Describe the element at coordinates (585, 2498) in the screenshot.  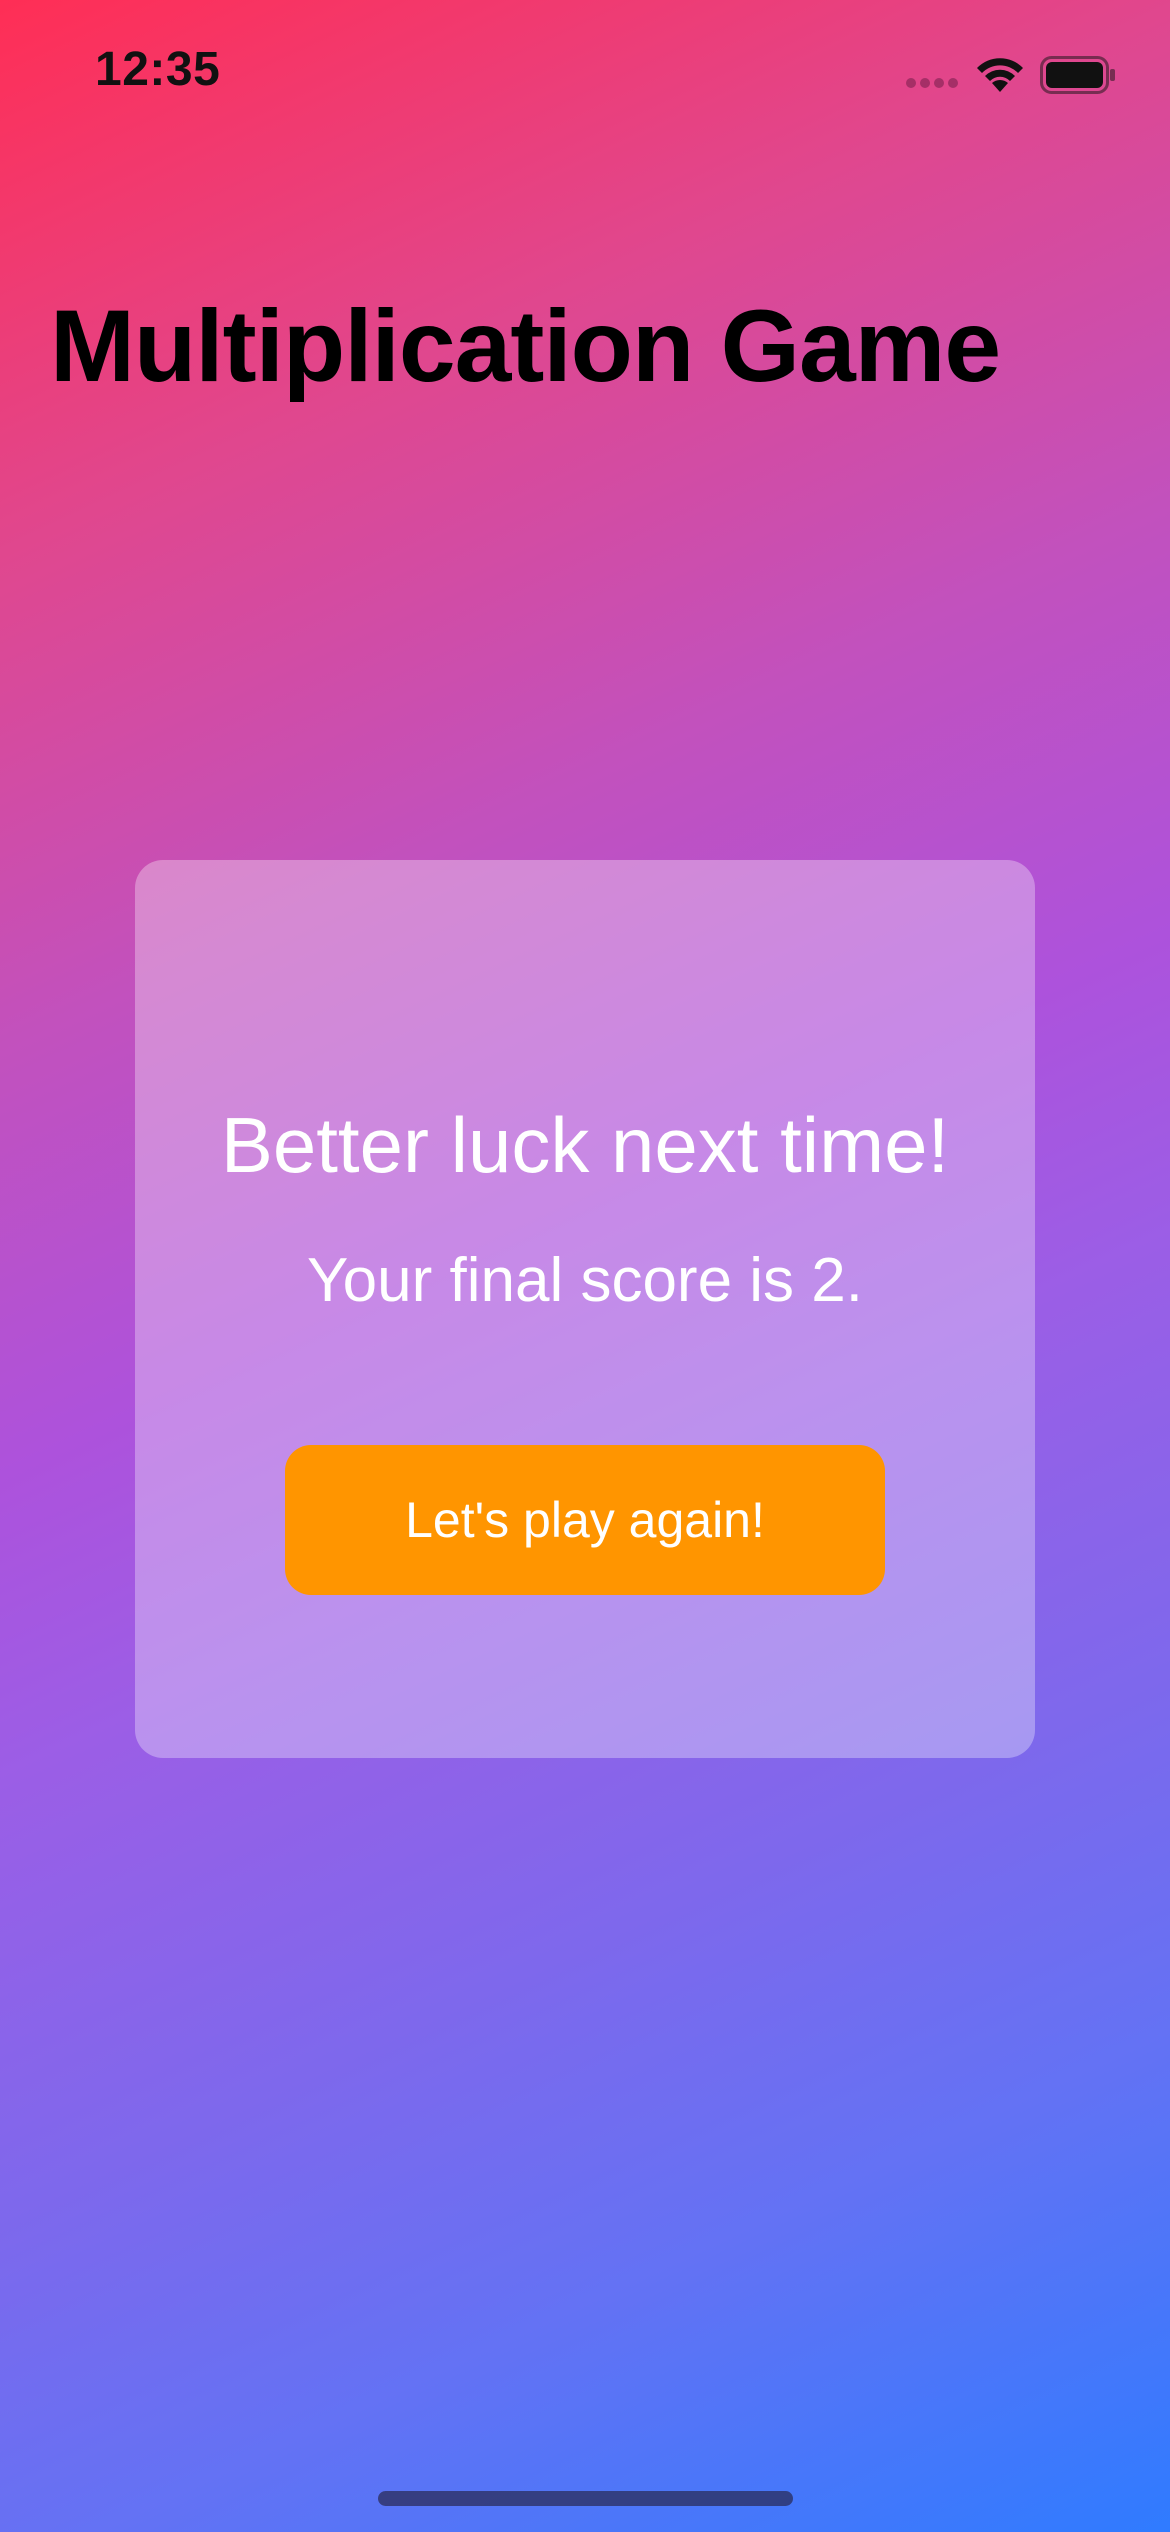
I see `home-indicator` at that location.